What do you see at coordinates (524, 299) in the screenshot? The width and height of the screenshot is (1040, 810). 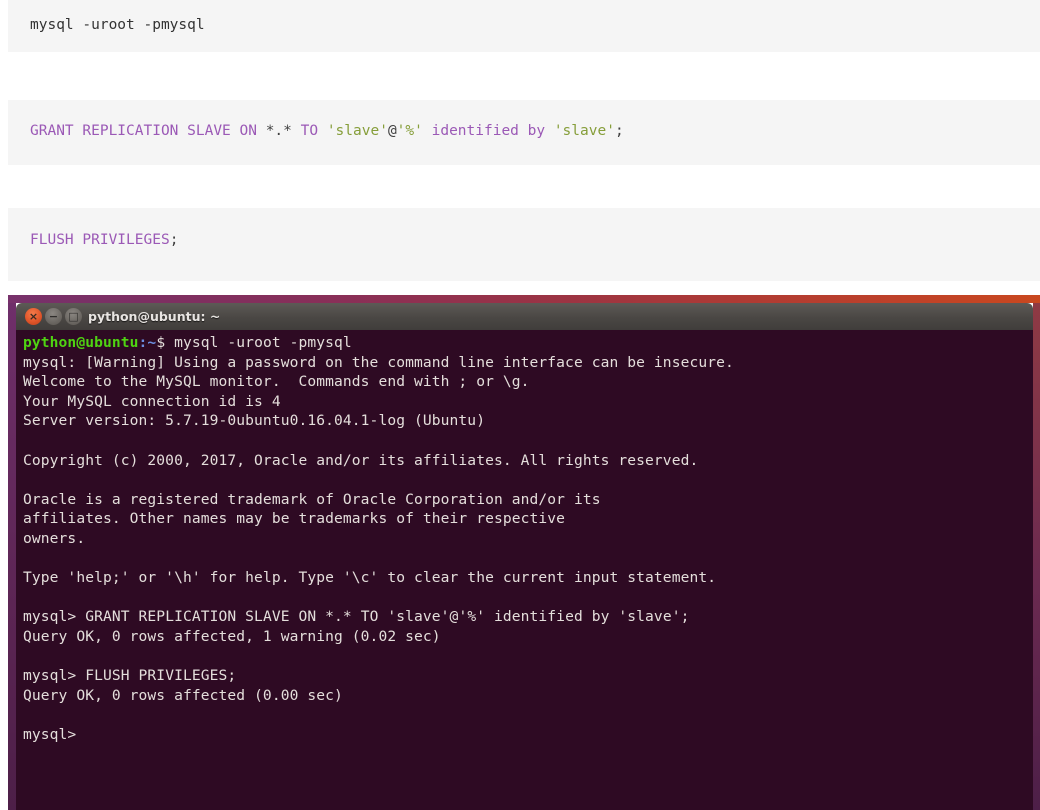 I see `window-frame-top` at bounding box center [524, 299].